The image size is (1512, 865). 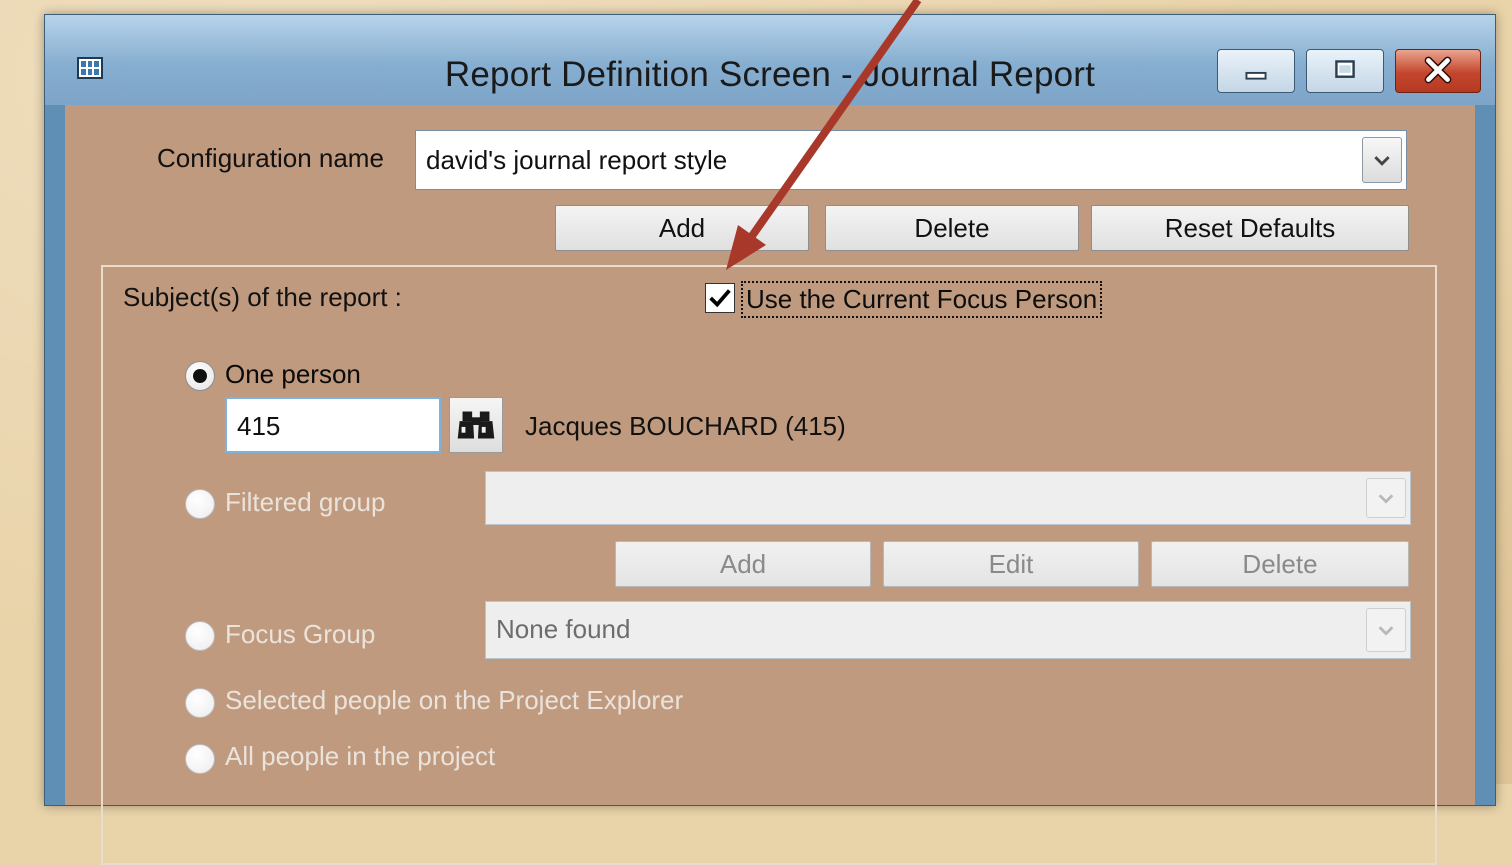 I want to click on selected-person-name: Jacques BOUCHARD (415), so click(x=685, y=426).